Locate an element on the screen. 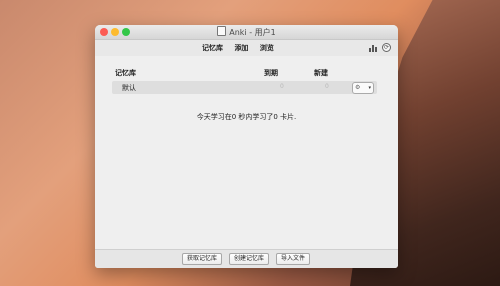 Image resolution: width=500 pixels, height=286 pixels. deck-options-button: ⚙ ▾ is located at coordinates (363, 88).